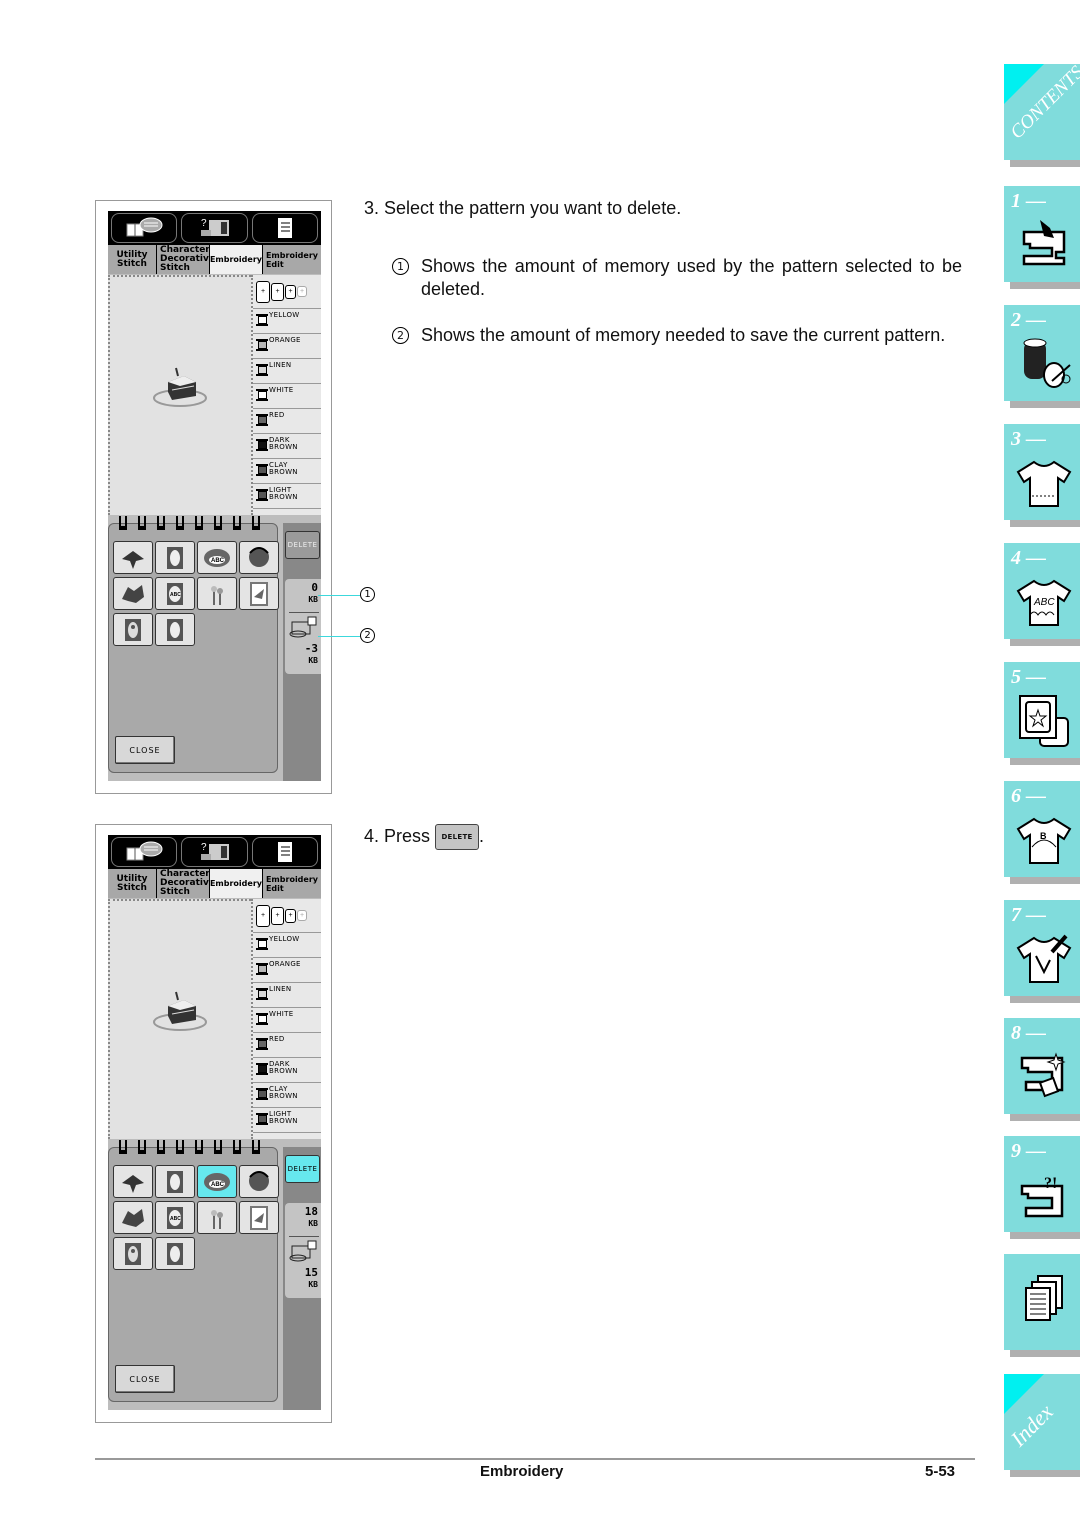  I want to click on thread-color-row: CLAY BROWN, so click(287, 471).